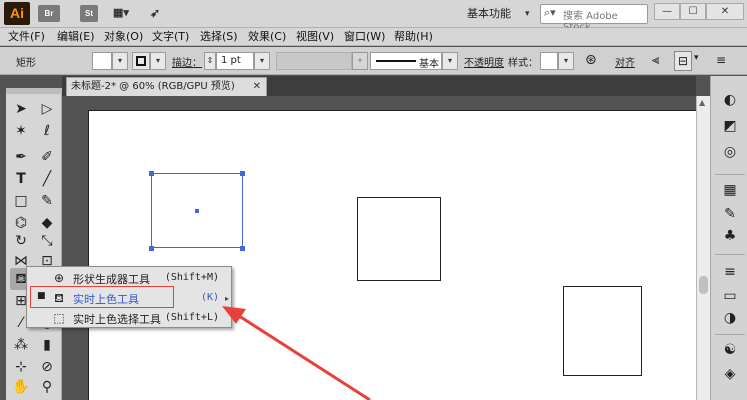  I want to click on scrollbar-thumb, so click(703, 285).